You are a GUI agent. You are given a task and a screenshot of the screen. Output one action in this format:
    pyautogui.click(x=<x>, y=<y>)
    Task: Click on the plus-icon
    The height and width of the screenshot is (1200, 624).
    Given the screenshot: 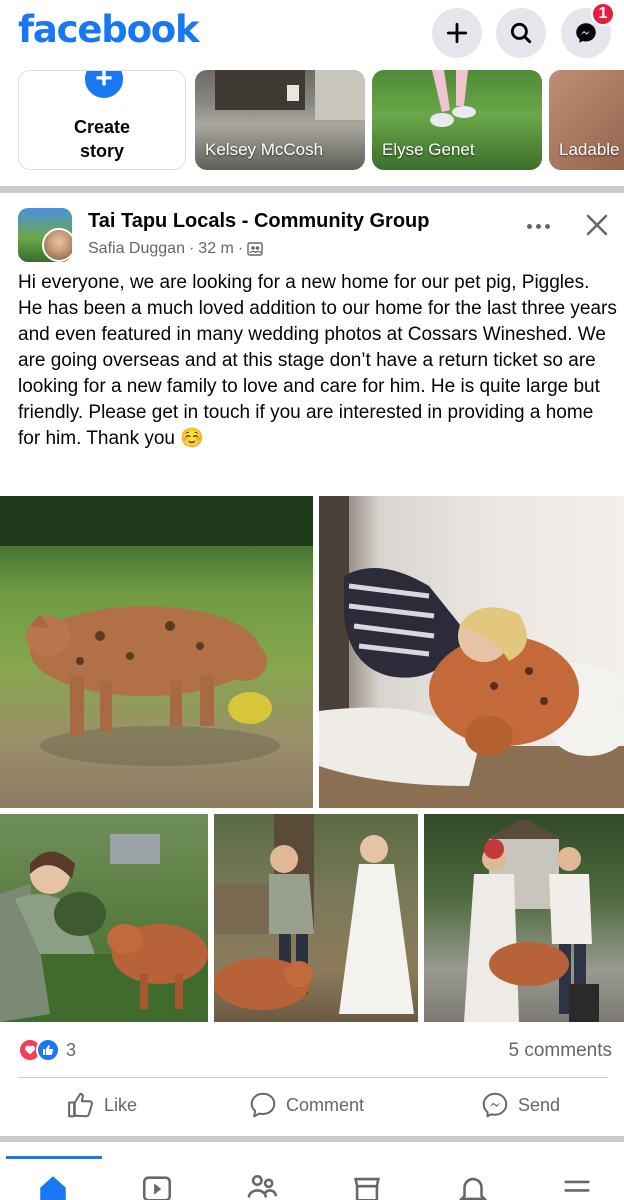 What is the action you would take?
    pyautogui.click(x=457, y=33)
    